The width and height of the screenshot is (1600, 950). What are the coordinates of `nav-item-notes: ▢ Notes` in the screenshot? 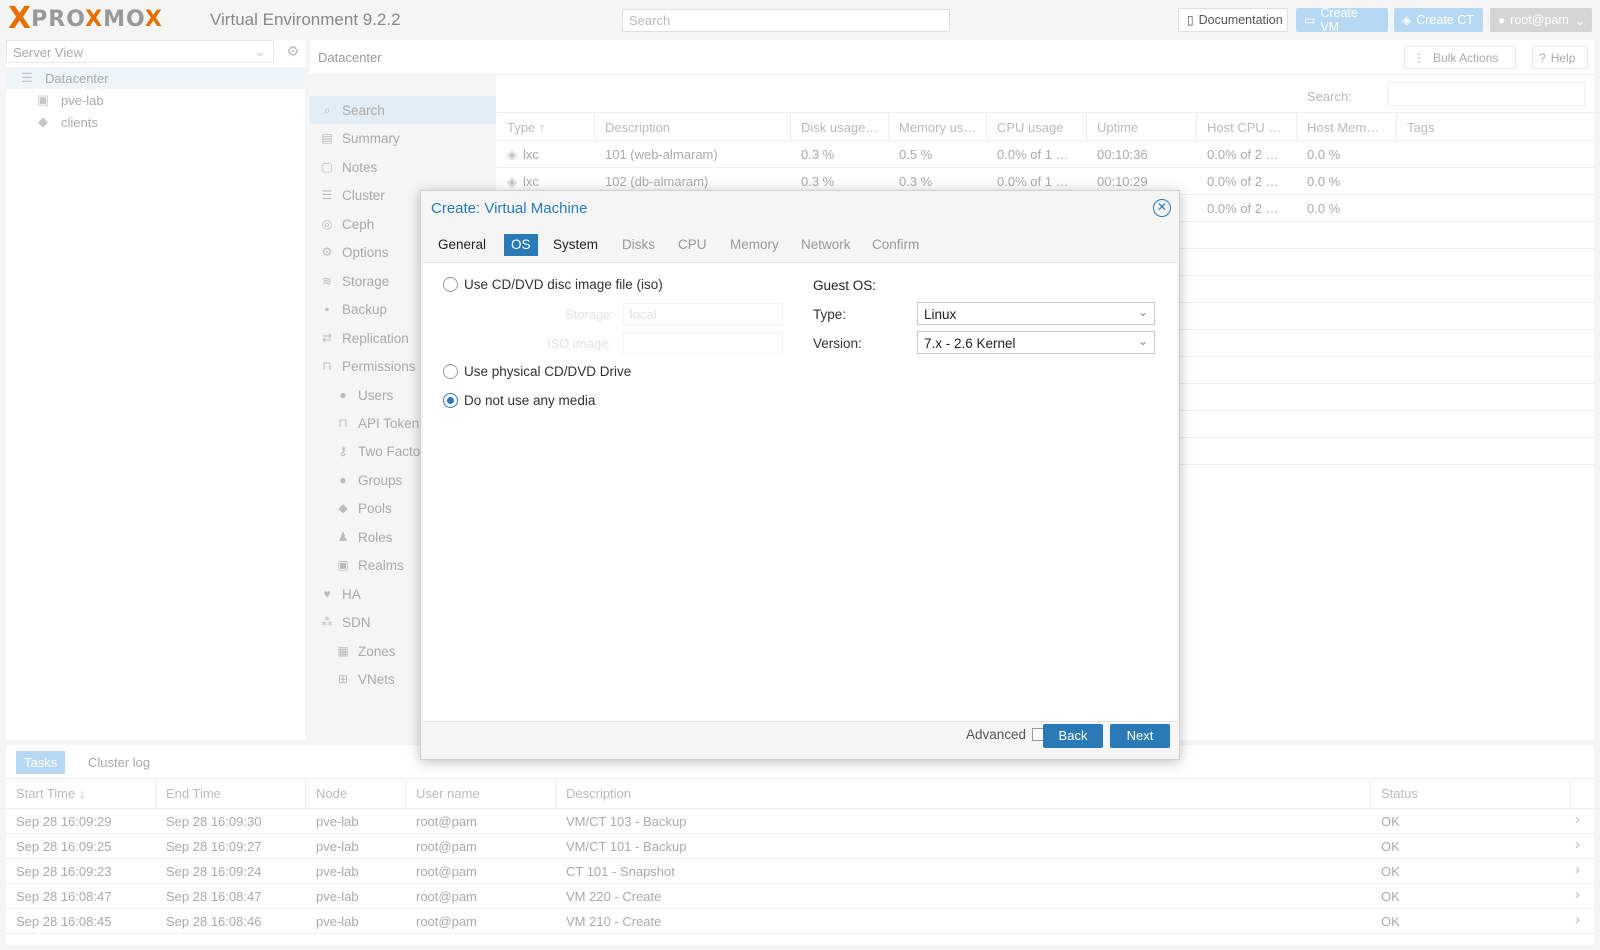 It's located at (403, 167).